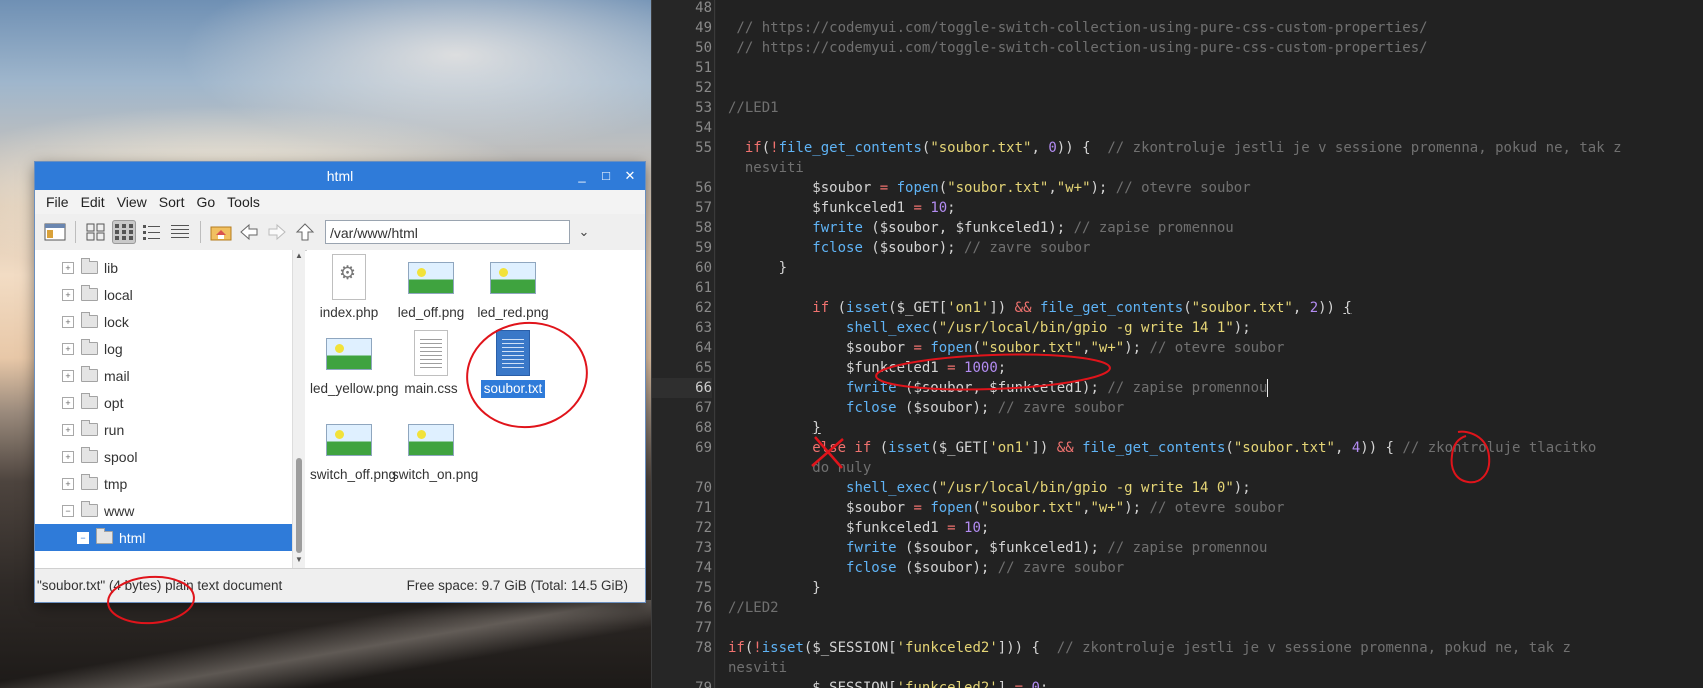 The height and width of the screenshot is (688, 1703). What do you see at coordinates (340, 176) in the screenshot?
I see `window-titlebar: html _ □ ✕` at bounding box center [340, 176].